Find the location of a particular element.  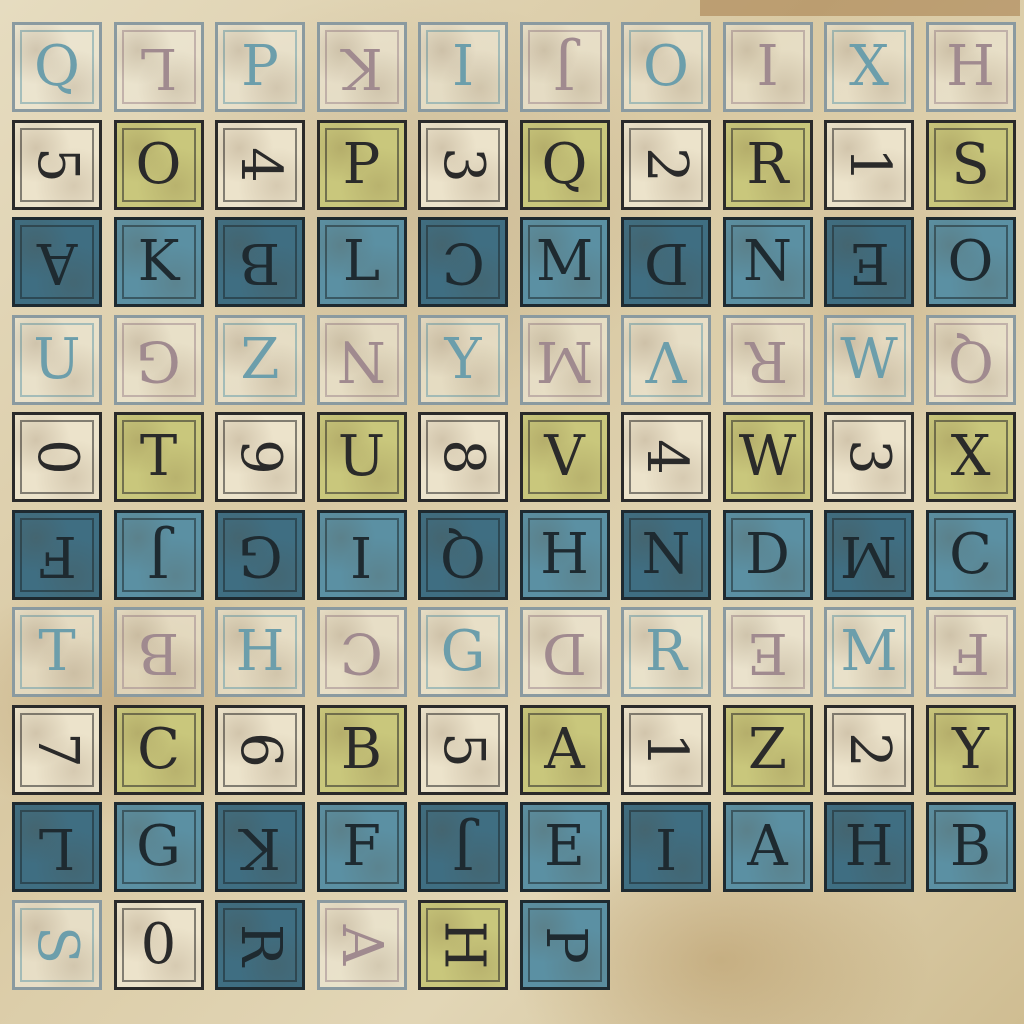

letter-tile: 7 is located at coordinates (57, 749).